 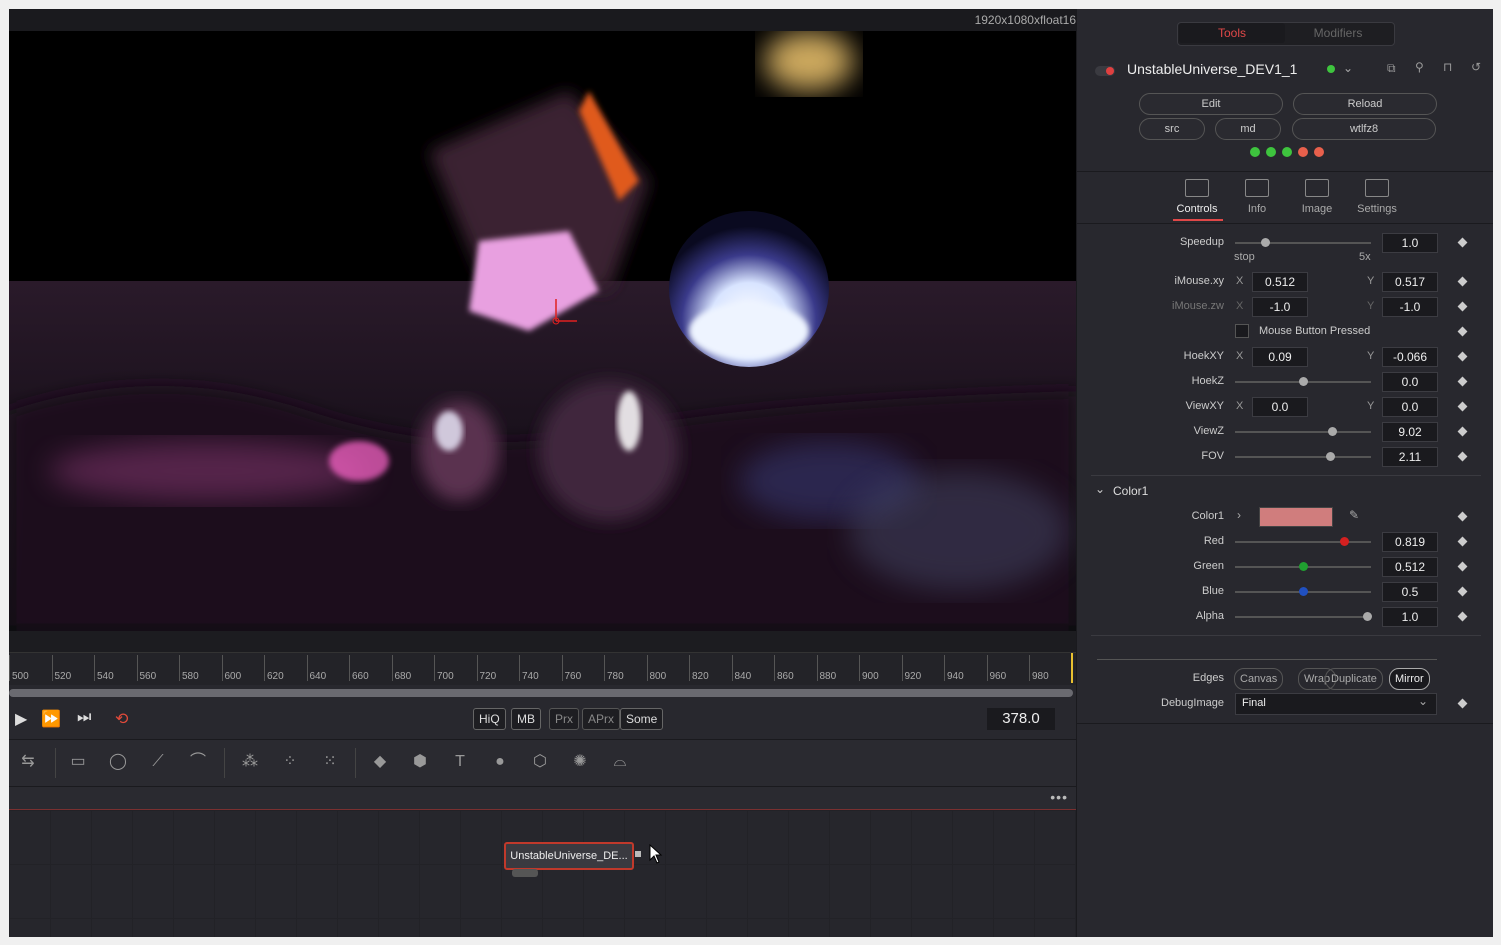 What do you see at coordinates (1130, 491) in the screenshot?
I see `color1-section-header: Color1` at bounding box center [1130, 491].